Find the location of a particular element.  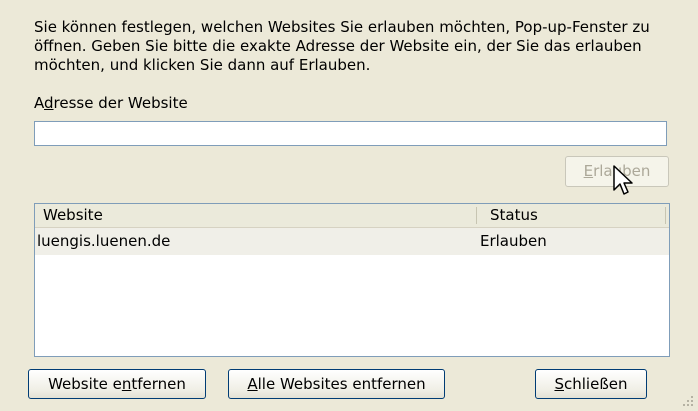

site-cell: luengis.luenen.de is located at coordinates (104, 241).